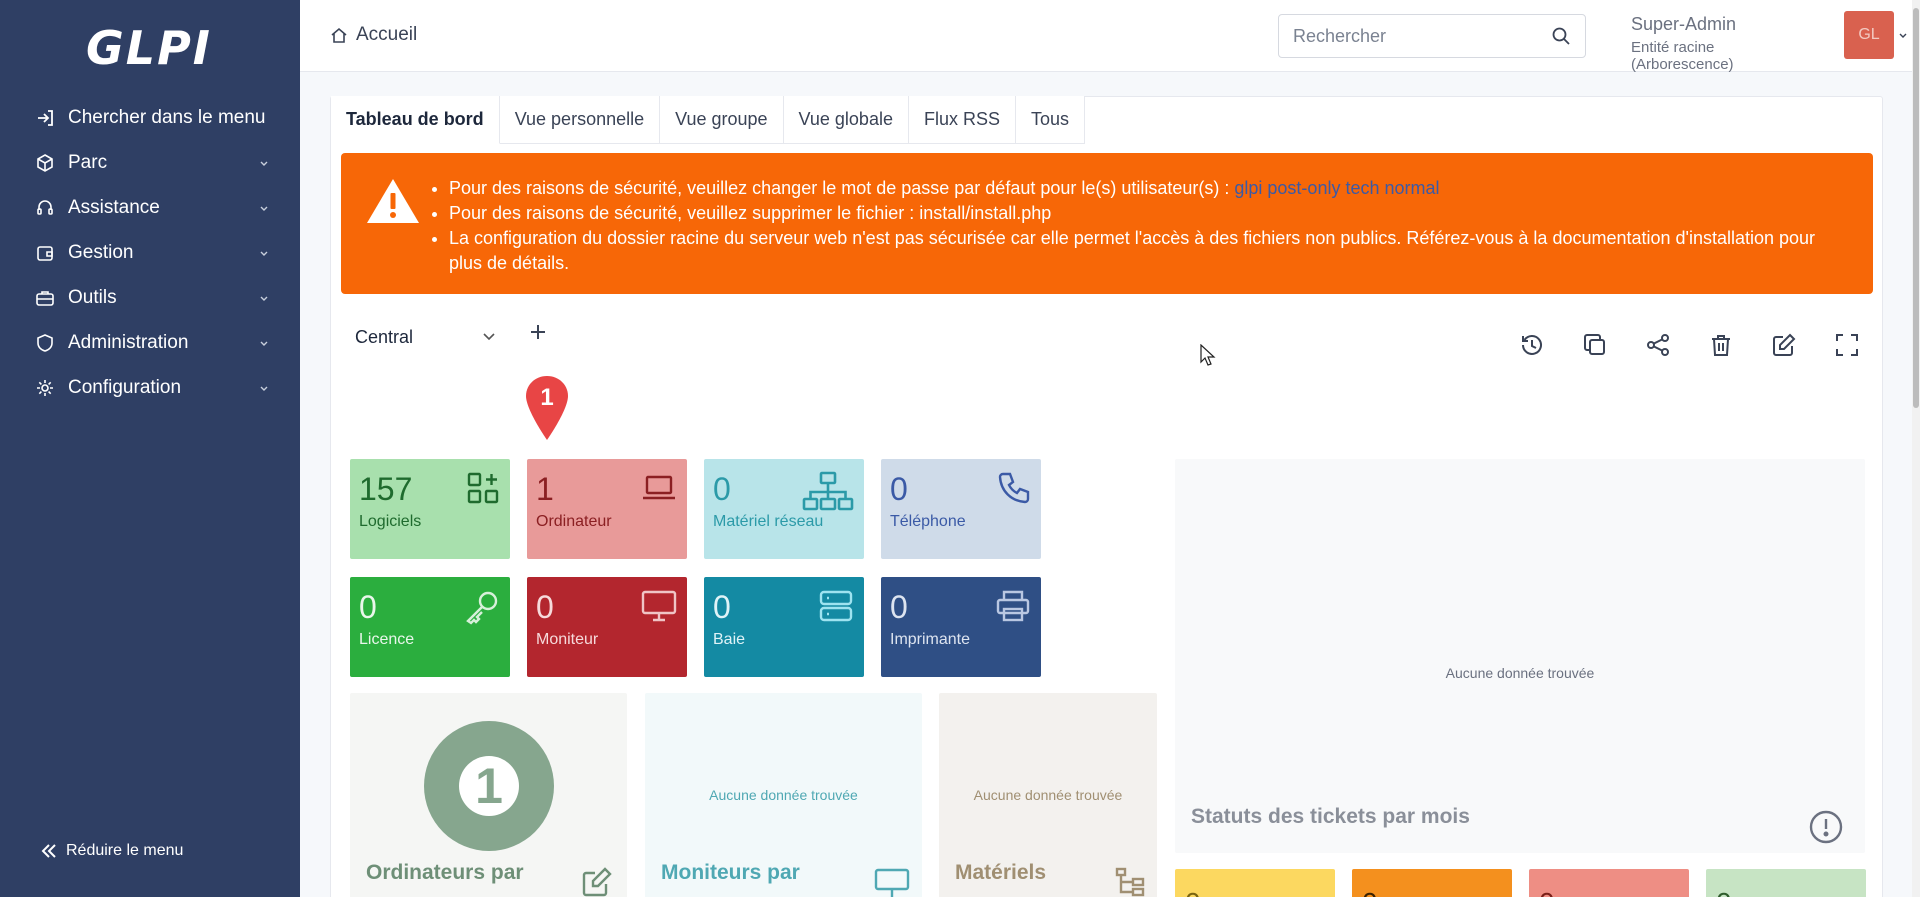 This screenshot has height=897, width=1920. Describe the element at coordinates (150, 162) in the screenshot. I see `sidebar-item-parc: Parc` at that location.